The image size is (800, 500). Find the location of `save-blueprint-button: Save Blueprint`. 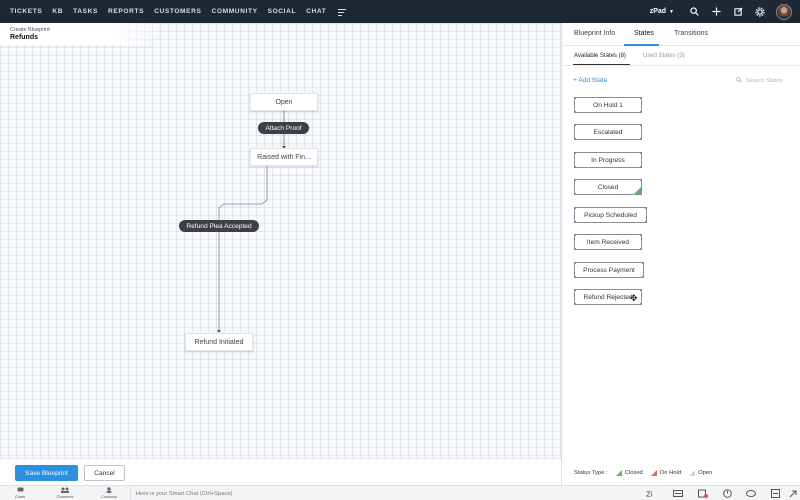

save-blueprint-button: Save Blueprint is located at coordinates (46, 473).